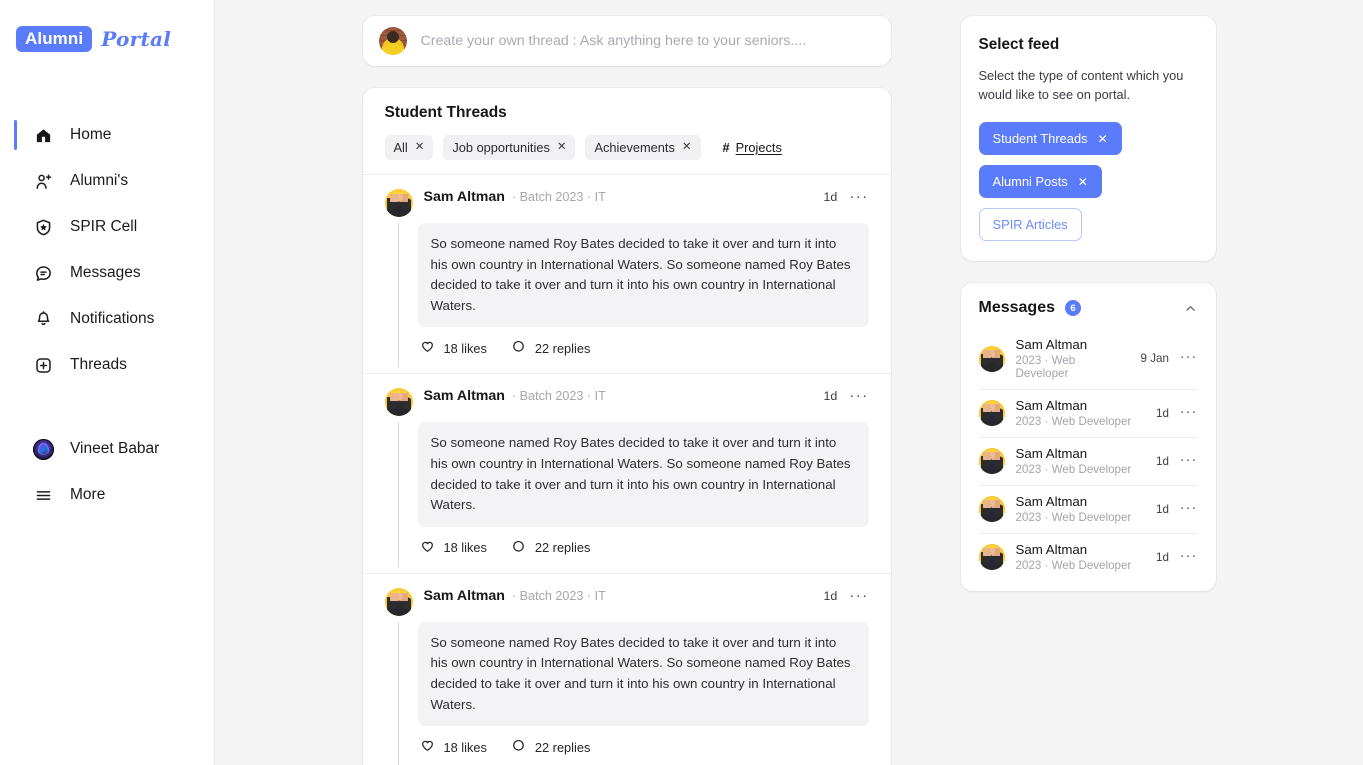 Image resolution: width=1363 pixels, height=765 pixels. I want to click on thread-composer, so click(626, 41).